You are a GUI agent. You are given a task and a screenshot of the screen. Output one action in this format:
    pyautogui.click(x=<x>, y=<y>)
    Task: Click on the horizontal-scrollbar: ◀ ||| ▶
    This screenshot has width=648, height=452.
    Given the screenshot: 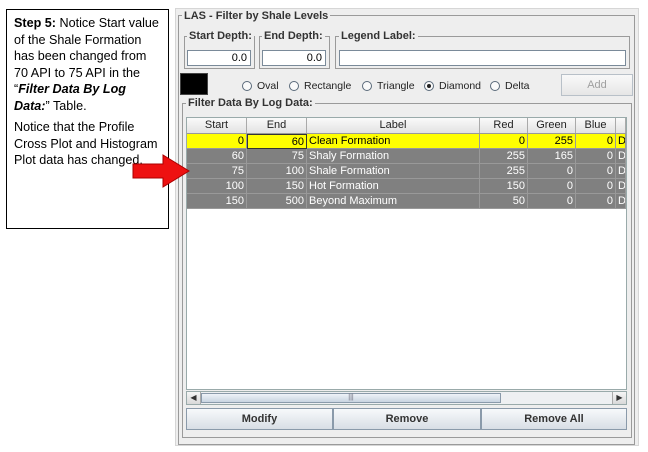 What is the action you would take?
    pyautogui.click(x=406, y=398)
    